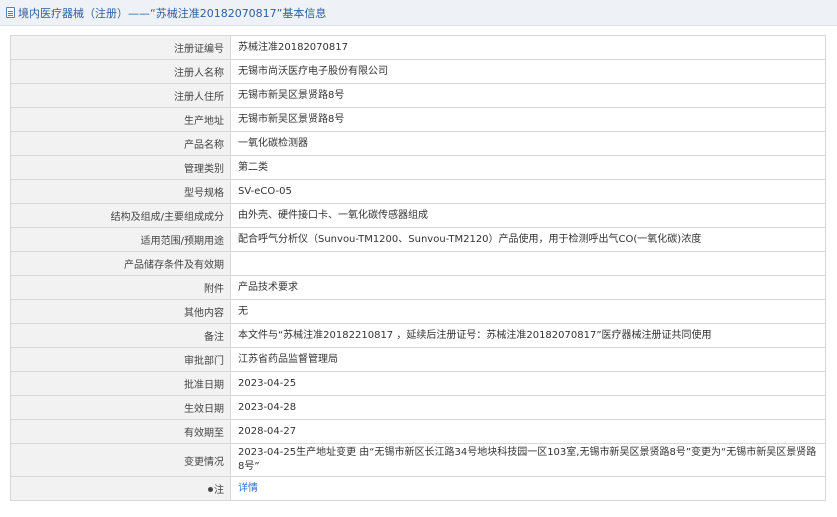 Image resolution: width=837 pixels, height=517 pixels. What do you see at coordinates (528, 431) in the screenshot?
I see `row-value: 2028-04-27` at bounding box center [528, 431].